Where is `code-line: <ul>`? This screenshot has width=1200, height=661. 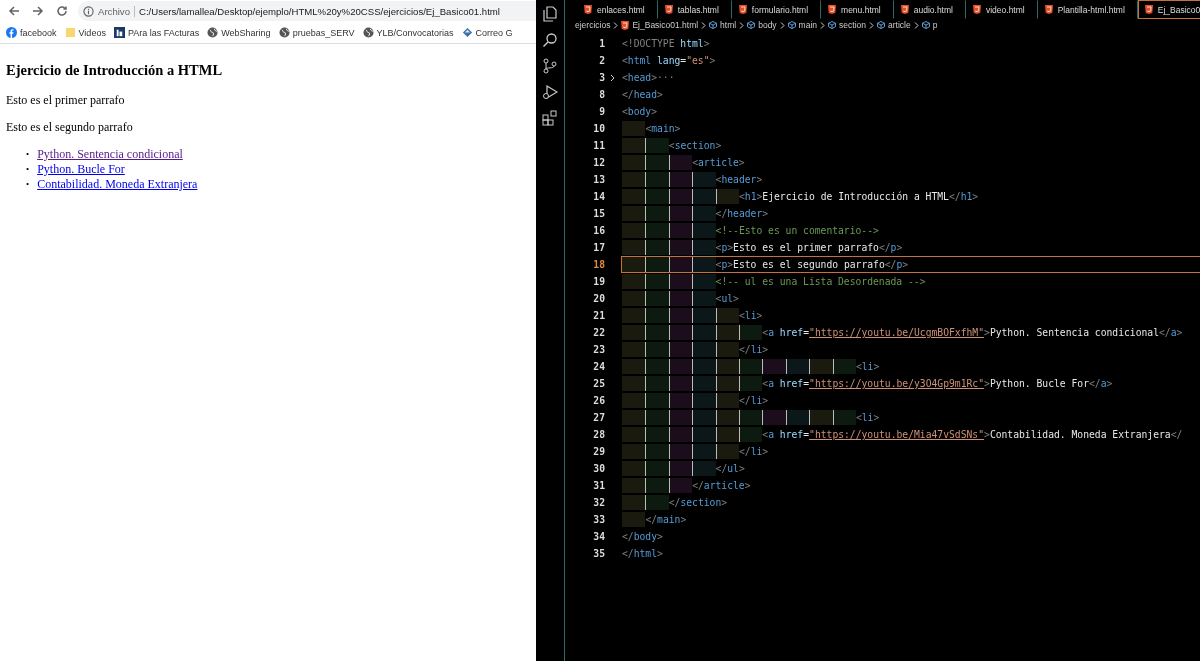
code-line: <ul> is located at coordinates (727, 299).